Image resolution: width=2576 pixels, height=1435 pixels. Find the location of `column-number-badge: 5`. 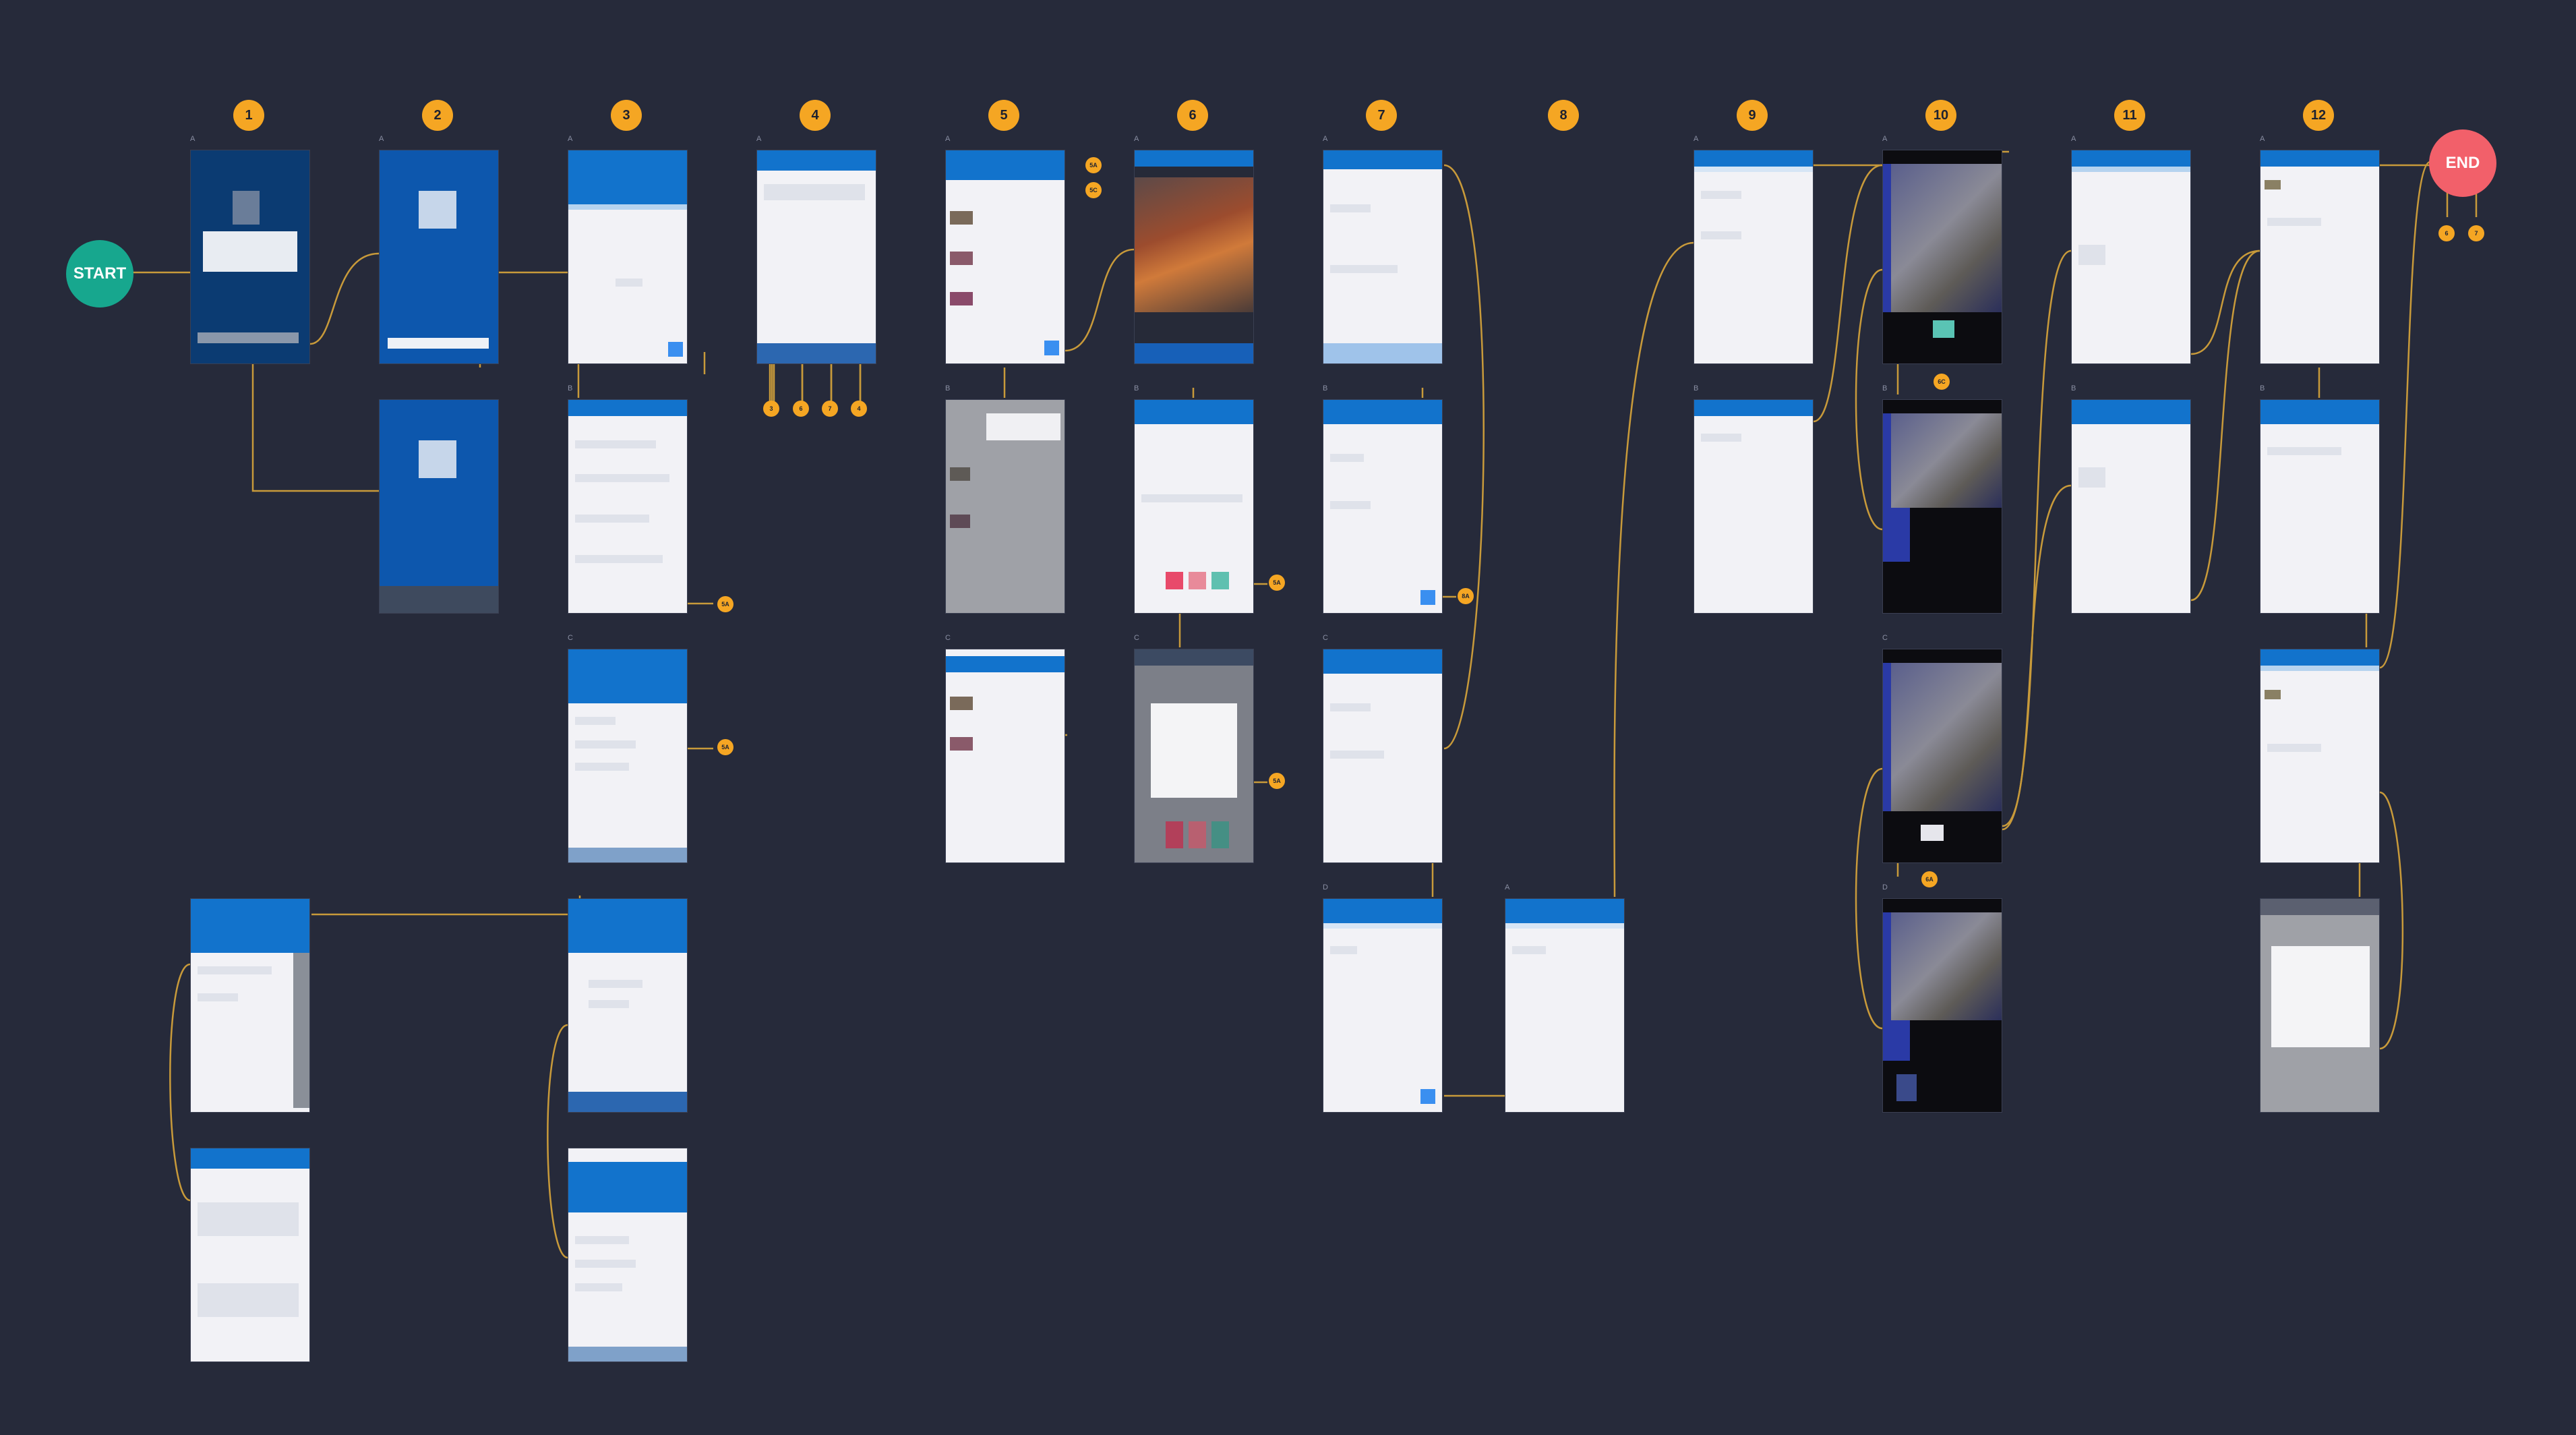

column-number-badge: 5 is located at coordinates (1003, 115).